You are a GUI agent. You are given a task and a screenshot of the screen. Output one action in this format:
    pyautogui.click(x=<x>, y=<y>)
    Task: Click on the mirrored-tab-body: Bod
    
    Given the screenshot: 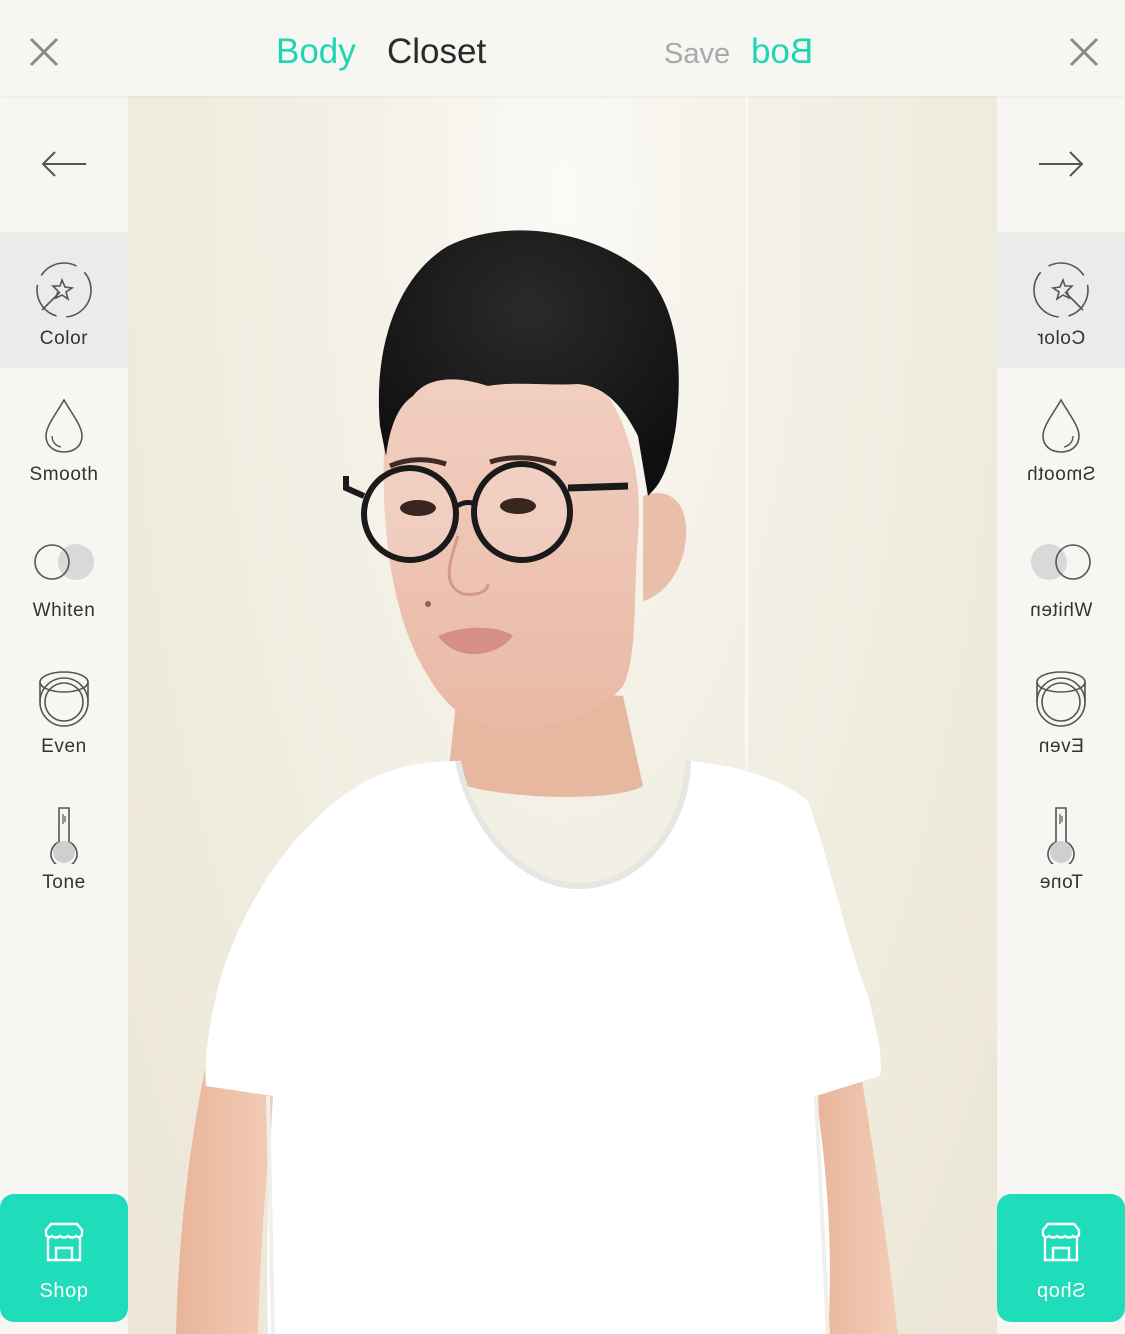 What is the action you would take?
    pyautogui.click(x=779, y=53)
    